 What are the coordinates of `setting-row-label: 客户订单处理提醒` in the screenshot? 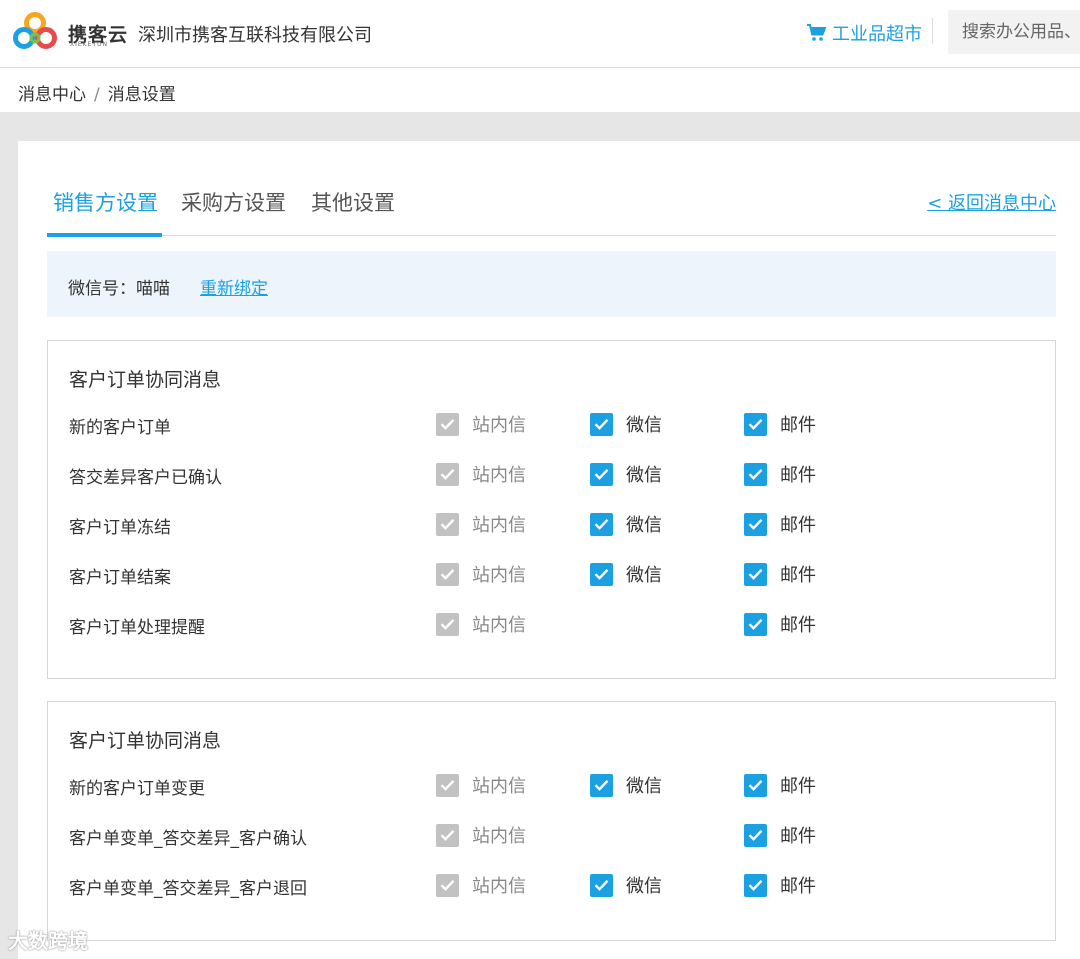 It's located at (137, 628).